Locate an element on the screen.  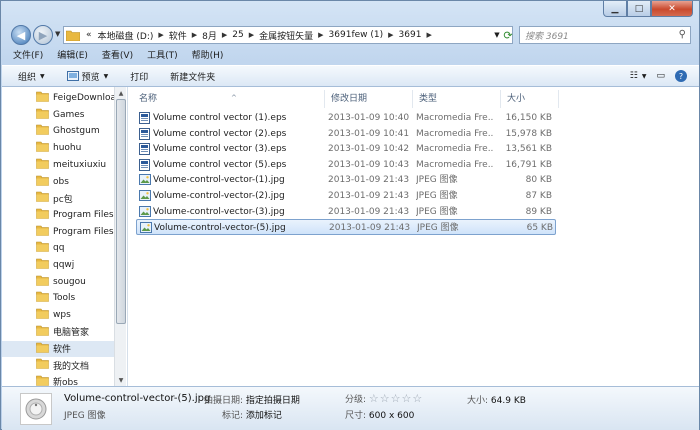
column-header-date: 修改日期 is located at coordinates (369, 99).